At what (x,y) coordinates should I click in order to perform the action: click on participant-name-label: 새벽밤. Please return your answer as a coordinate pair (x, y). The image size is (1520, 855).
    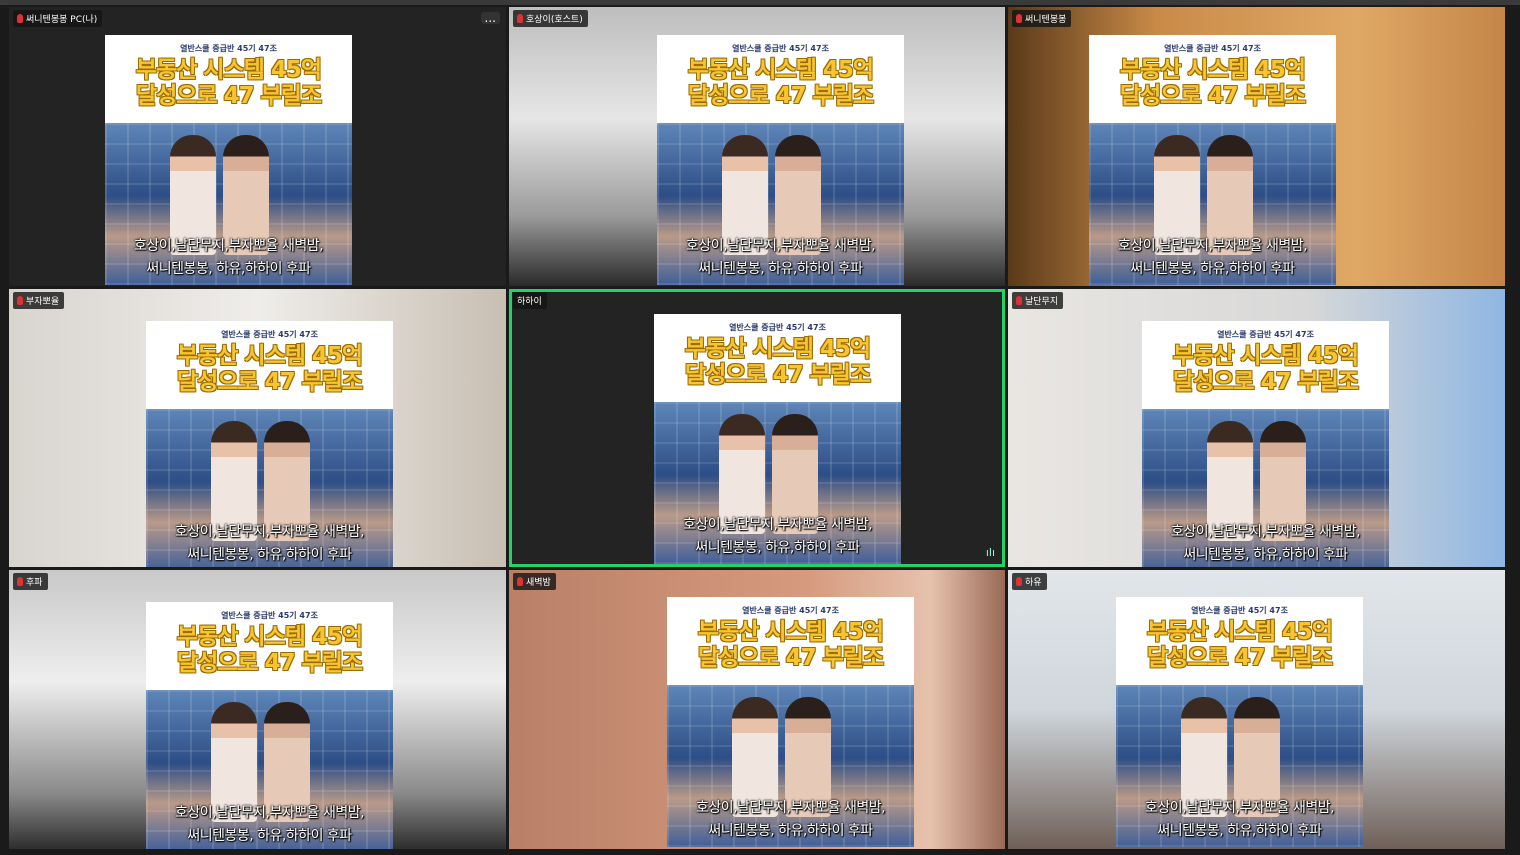
    Looking at the image, I should click on (534, 581).